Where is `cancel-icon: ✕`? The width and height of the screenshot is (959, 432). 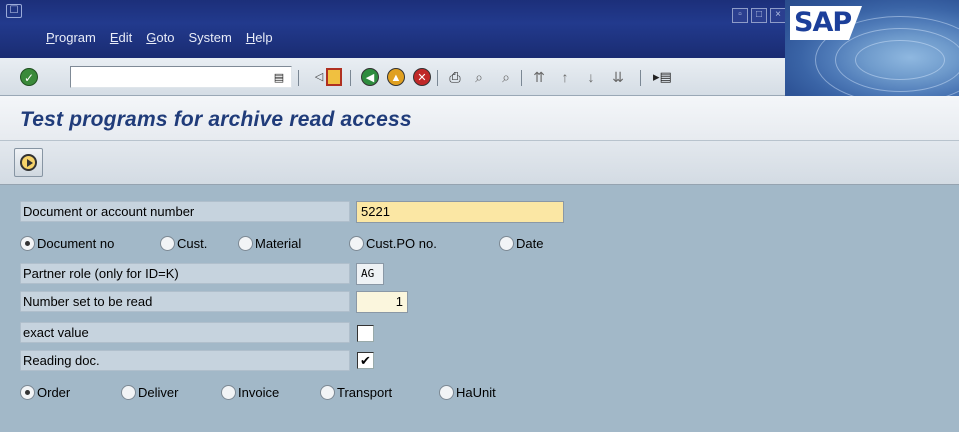
cancel-icon: ✕ is located at coordinates (422, 77).